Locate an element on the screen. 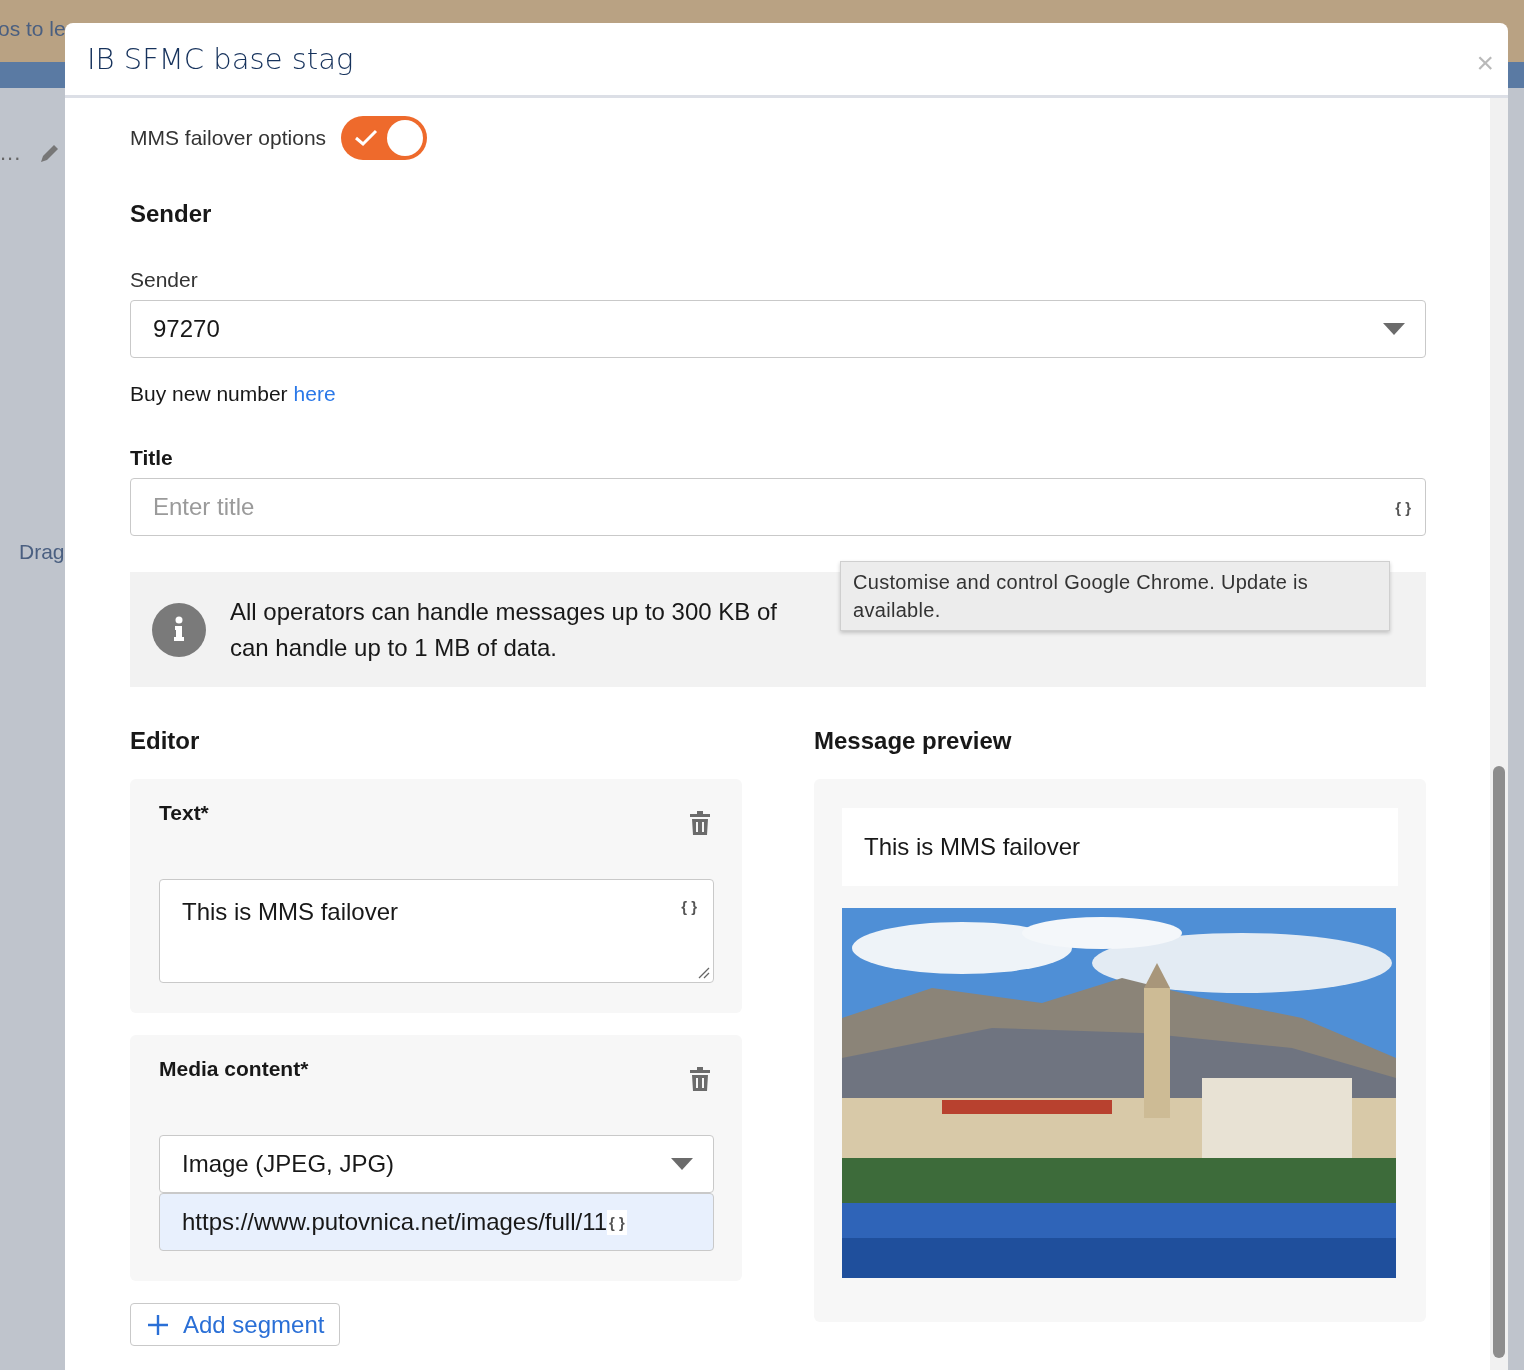 This screenshot has height=1370, width=1524. toggle-switch is located at coordinates (384, 138).